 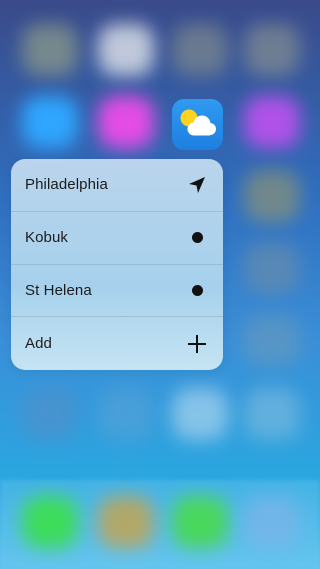 I want to click on quick-action-kobuk: Kobuk, so click(x=117, y=238).